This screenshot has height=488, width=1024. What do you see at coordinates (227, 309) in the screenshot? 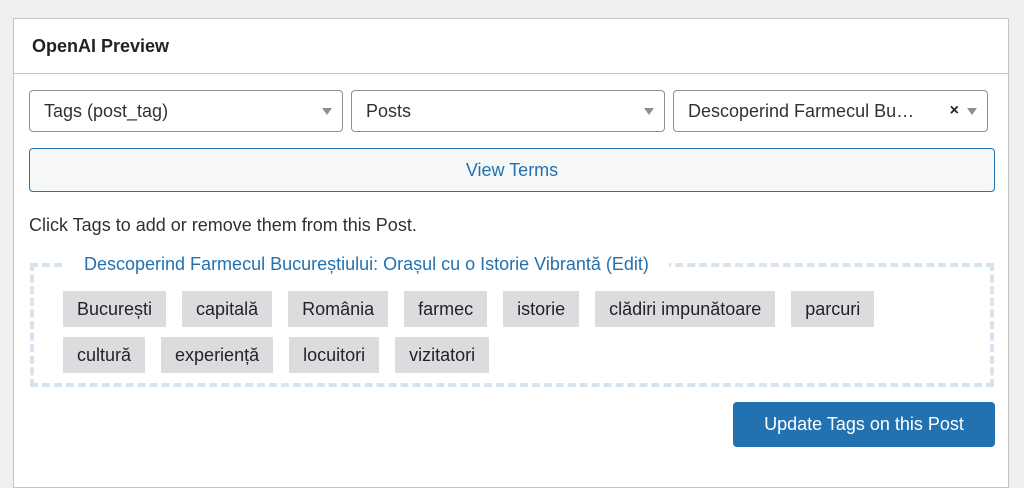
I see `tag-chip: capitală` at bounding box center [227, 309].